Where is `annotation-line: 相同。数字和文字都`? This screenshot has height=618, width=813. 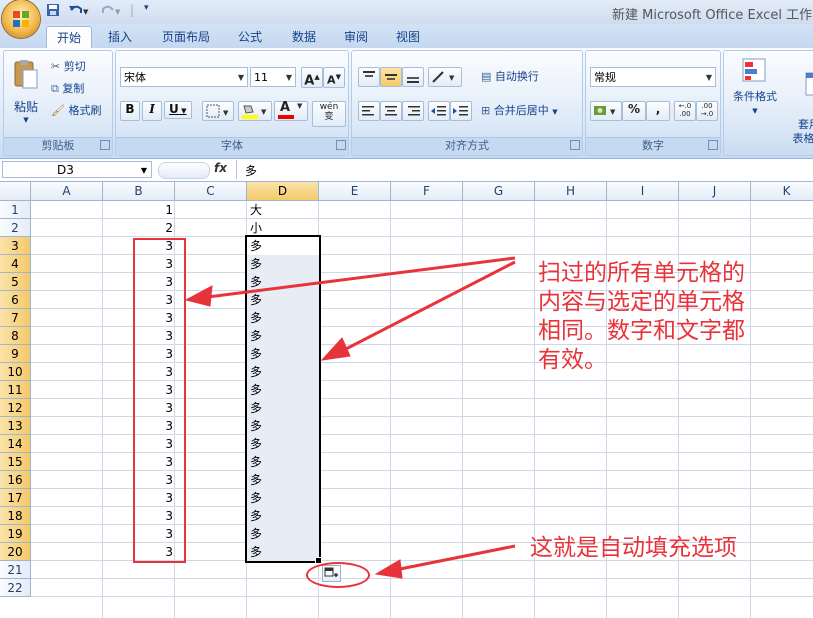
annotation-line: 相同。数字和文字都 is located at coordinates (641, 331).